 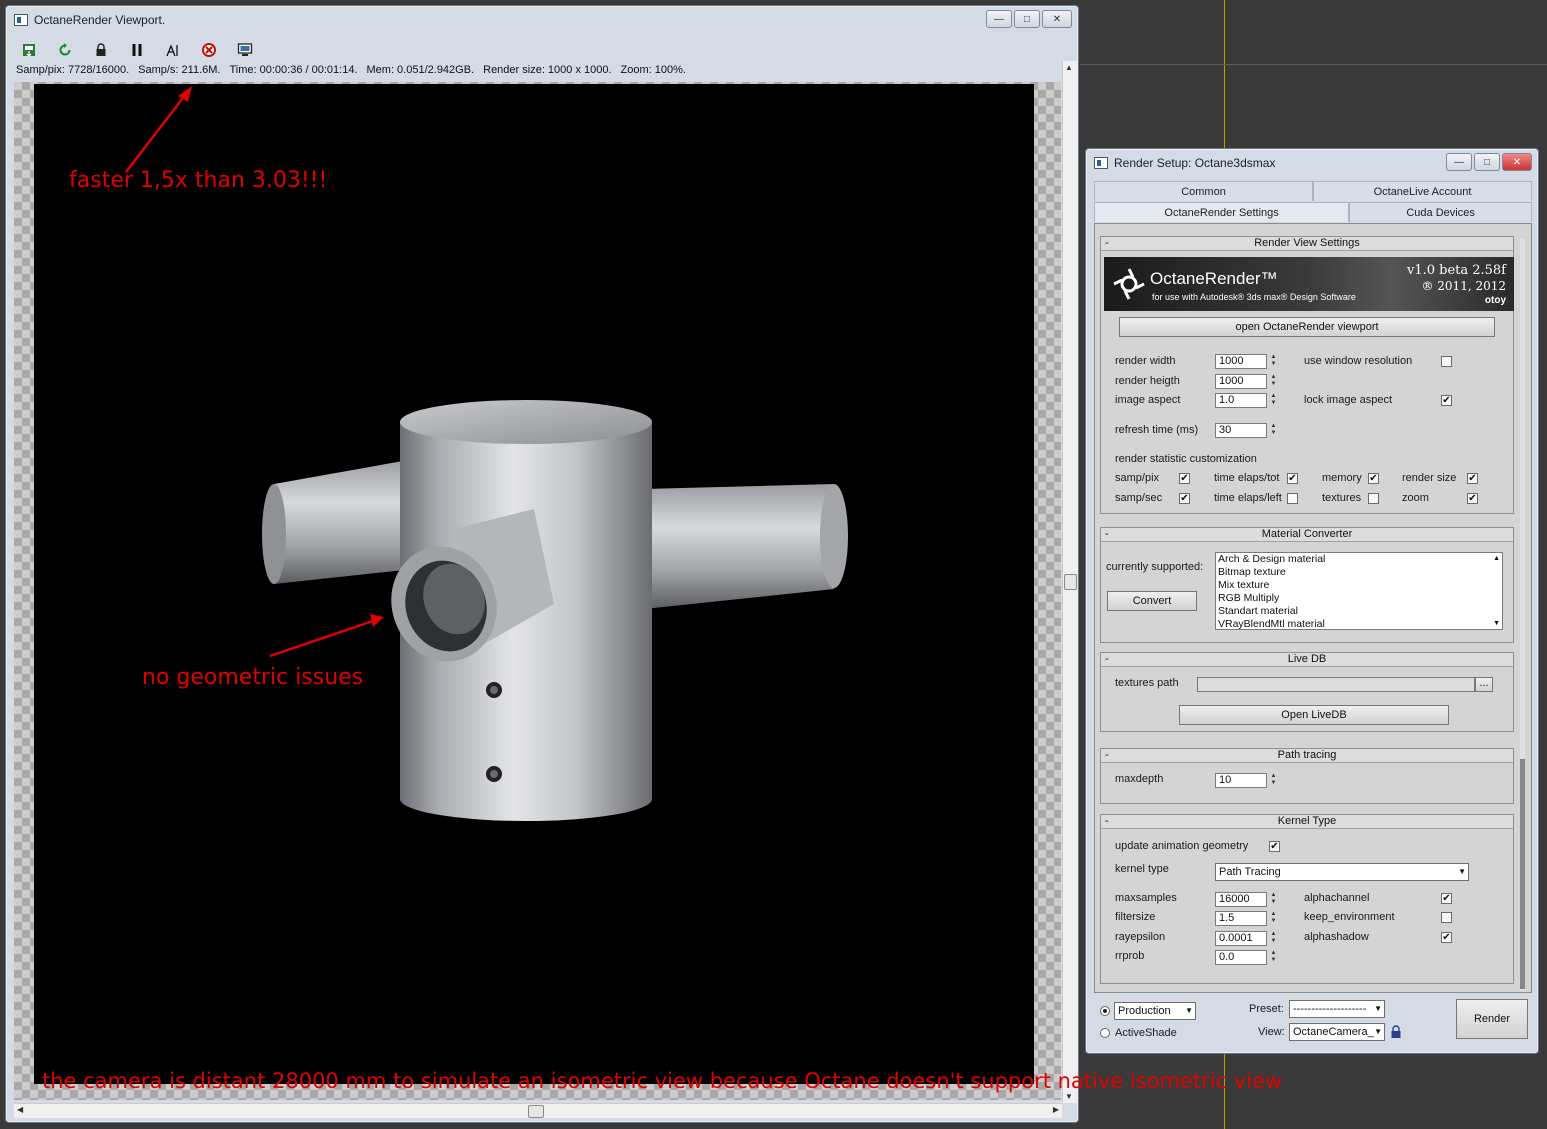 What do you see at coordinates (1307, 660) in the screenshot?
I see `live-db-header: - Live DB` at bounding box center [1307, 660].